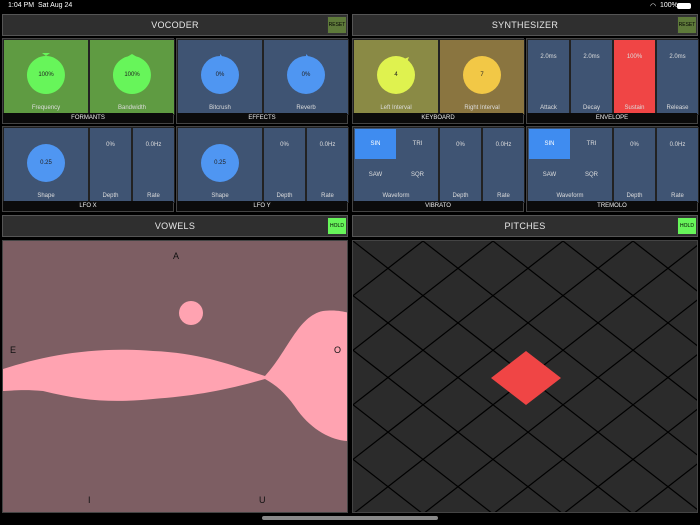  Describe the element at coordinates (153, 165) in the screenshot. I see `lfo-x-rate-control: 0.0Hz Rate` at that location.